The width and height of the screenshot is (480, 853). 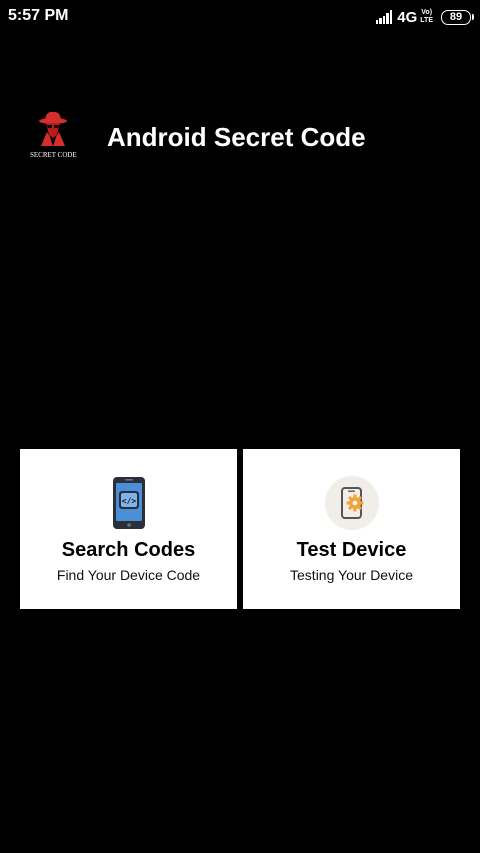 What do you see at coordinates (427, 12) in the screenshot?
I see `volte-top-label: Vo)` at bounding box center [427, 12].